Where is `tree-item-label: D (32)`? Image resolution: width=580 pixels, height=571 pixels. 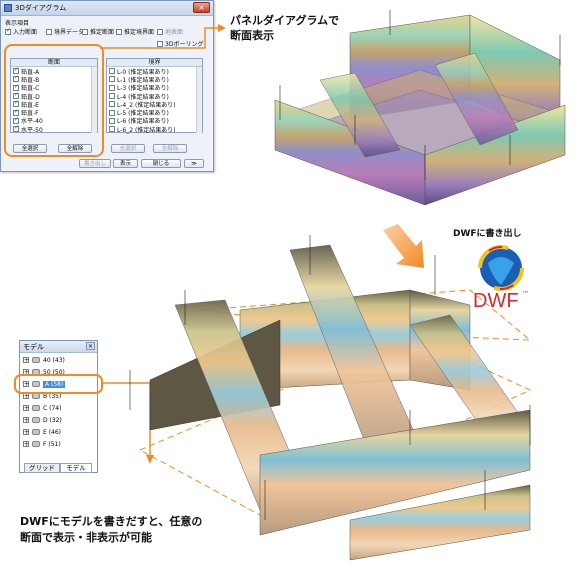
tree-item-label: D (32) is located at coordinates (52, 420).